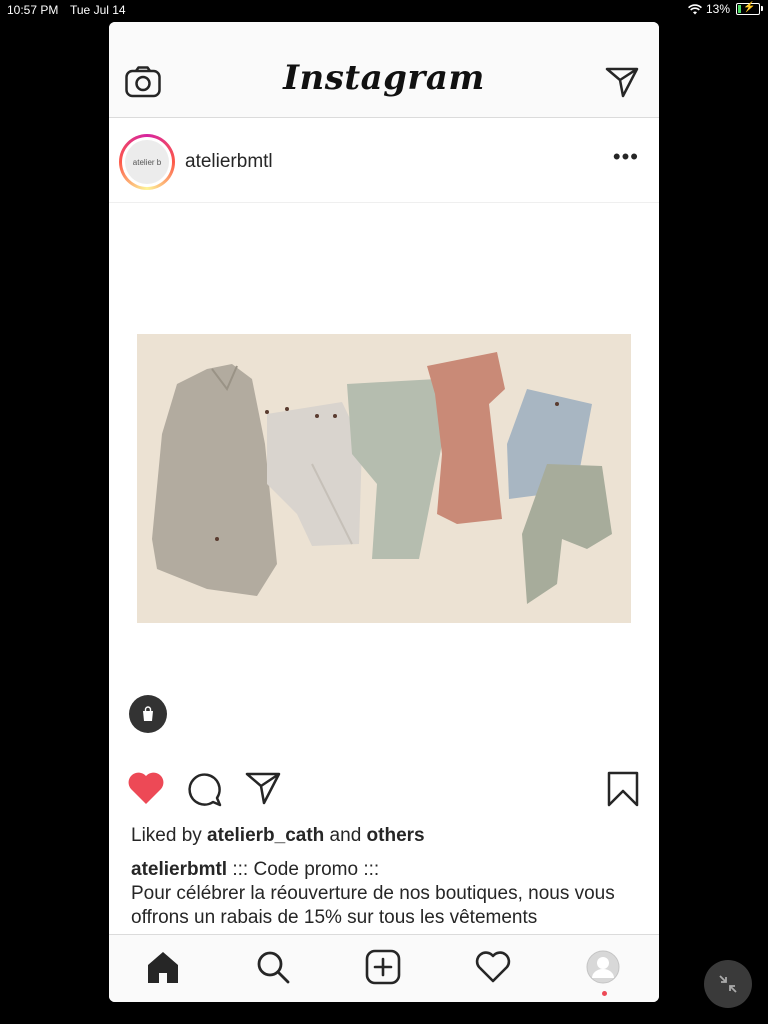 The image size is (768, 1024). I want to click on notification-dot, so click(604, 993).